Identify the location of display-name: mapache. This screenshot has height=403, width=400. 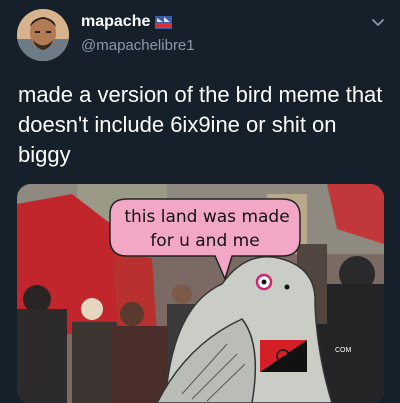
(115, 22).